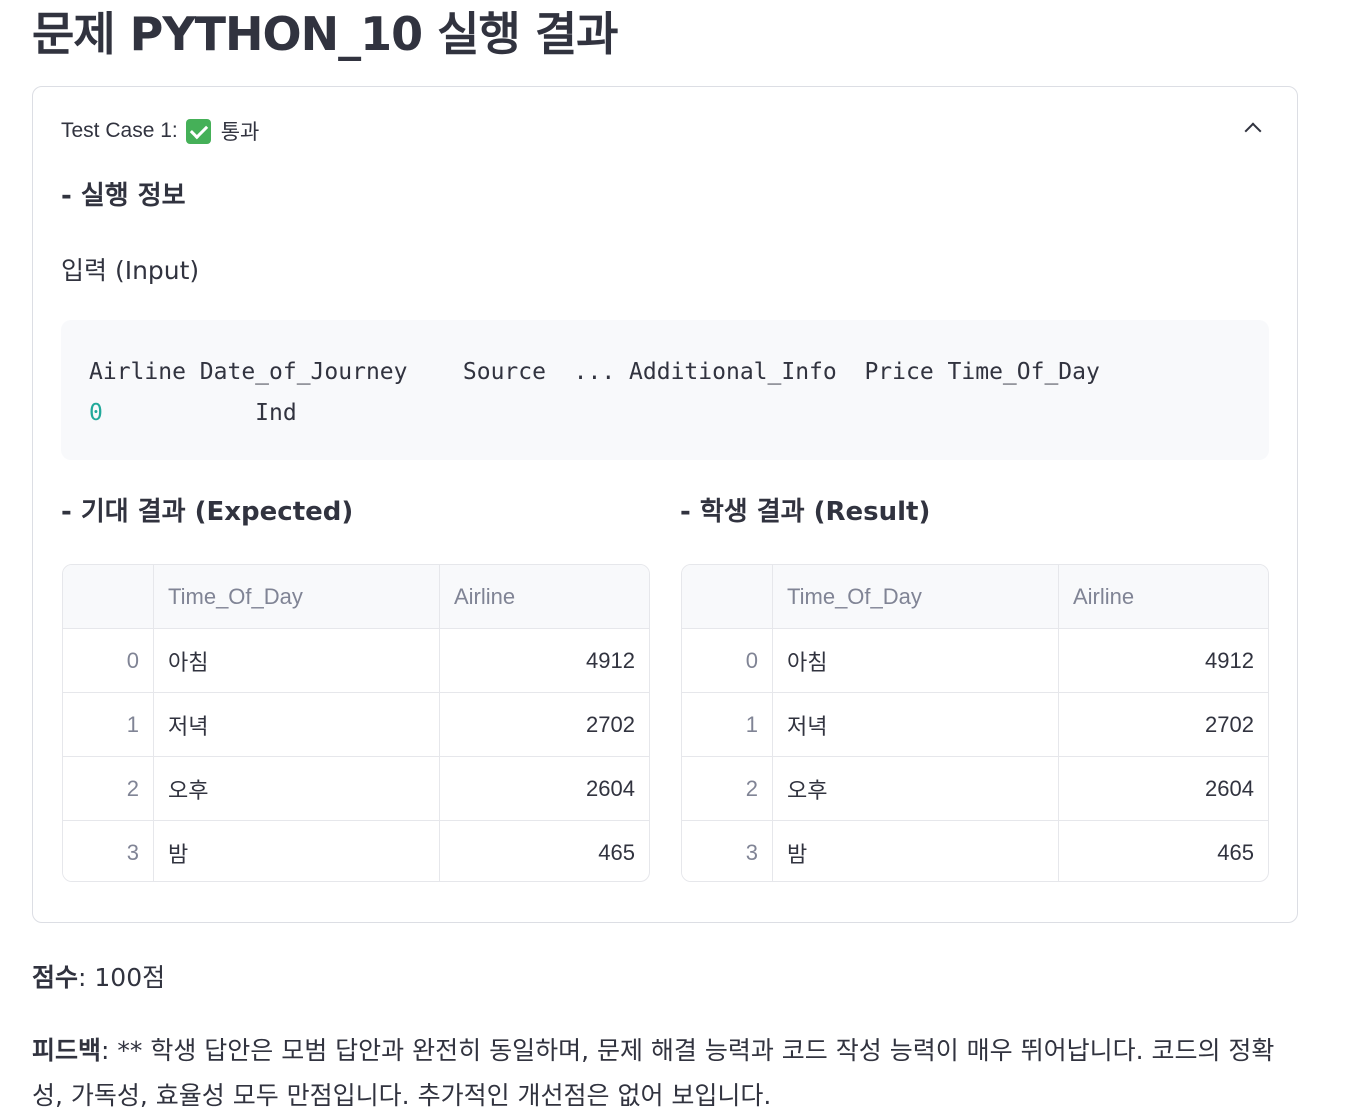 The image size is (1358, 1114). I want to click on code-line-value: Ind, so click(199, 413).